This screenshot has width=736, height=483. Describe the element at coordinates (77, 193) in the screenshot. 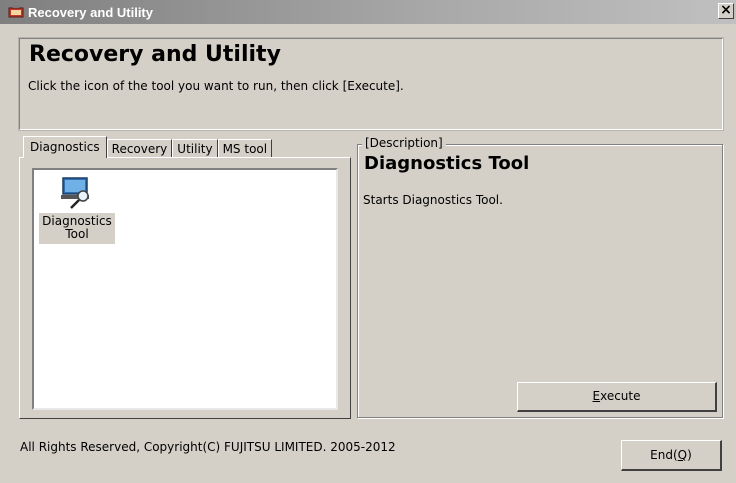

I see `monitor-magnifier-icon` at that location.